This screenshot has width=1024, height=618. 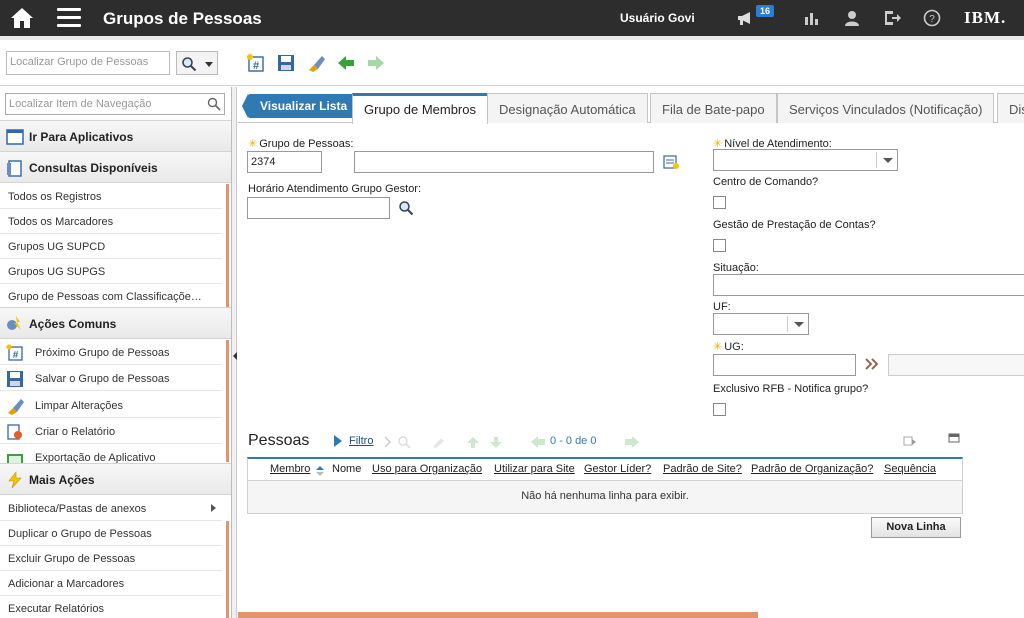 I want to click on uf-label: UF:, so click(x=722, y=307).